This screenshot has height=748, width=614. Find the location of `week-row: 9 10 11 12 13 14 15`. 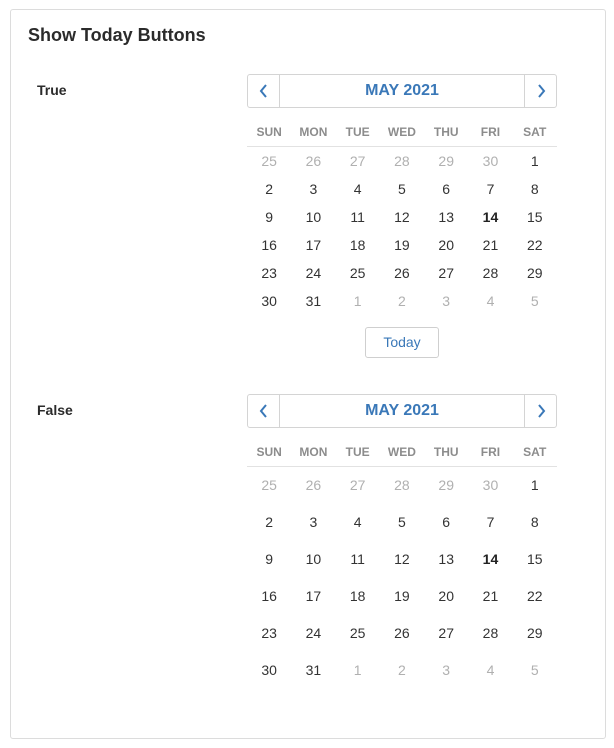

week-row: 9 10 11 12 13 14 15 is located at coordinates (402, 559).